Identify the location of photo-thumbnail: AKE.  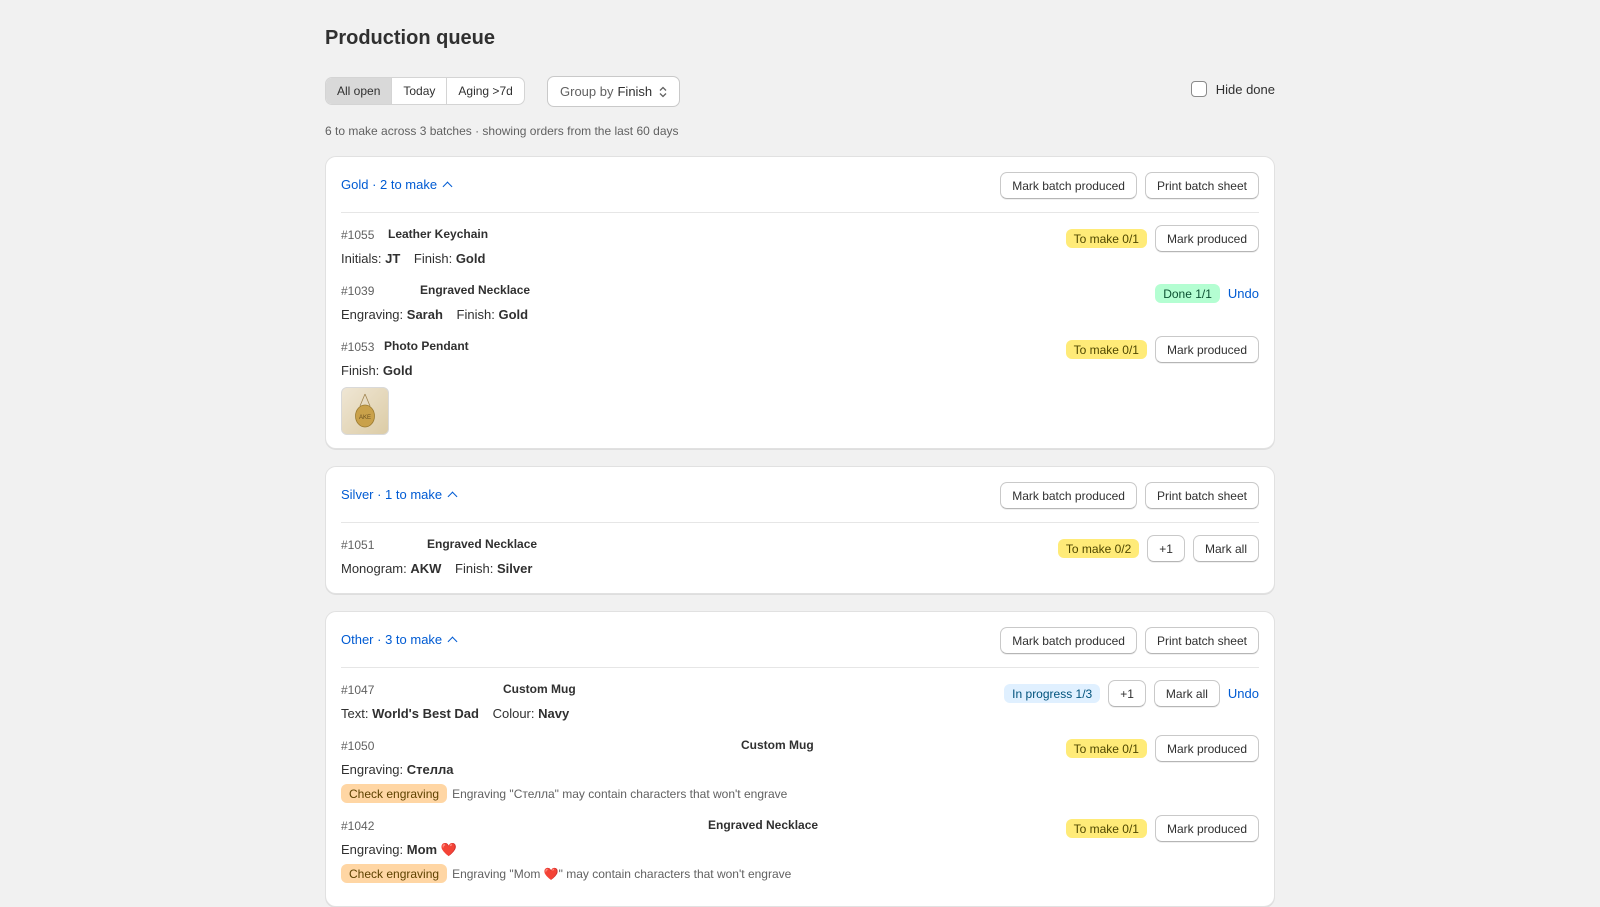
(365, 411).